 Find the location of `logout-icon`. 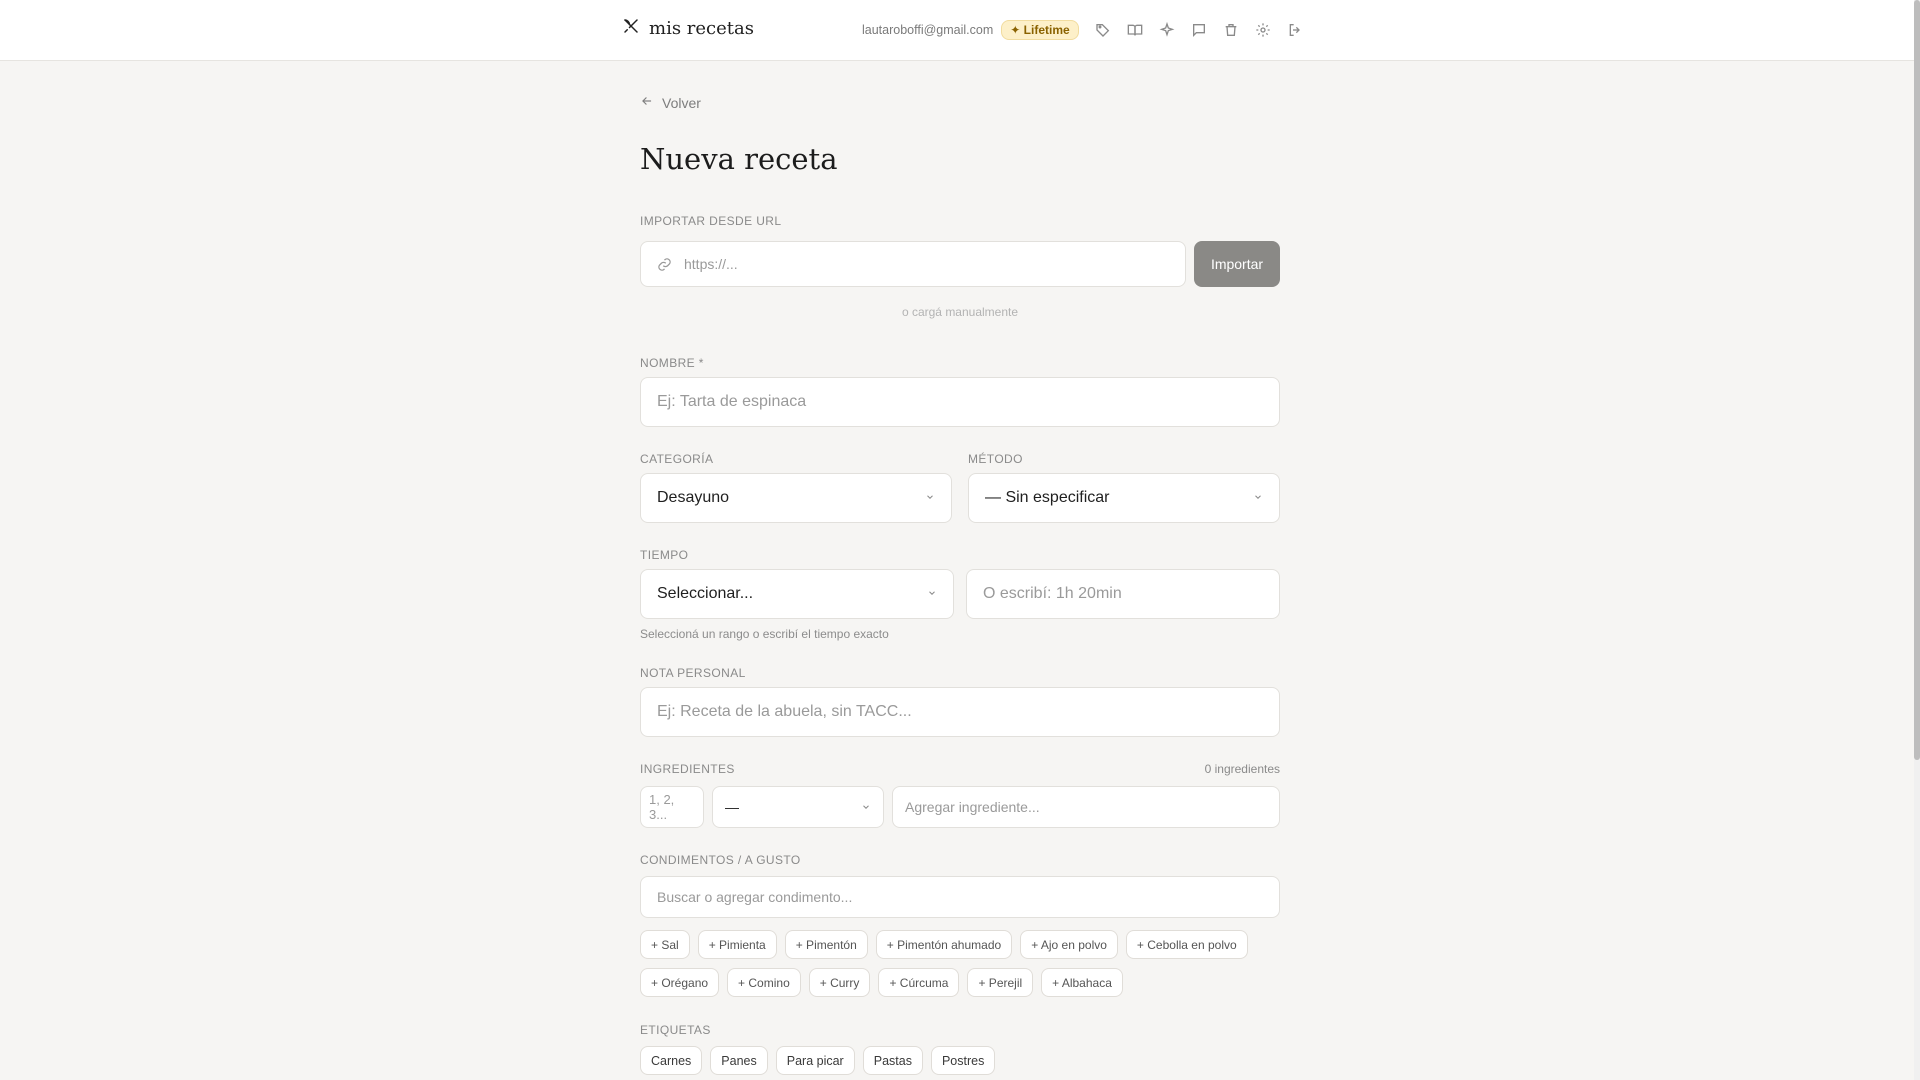

logout-icon is located at coordinates (1295, 30).